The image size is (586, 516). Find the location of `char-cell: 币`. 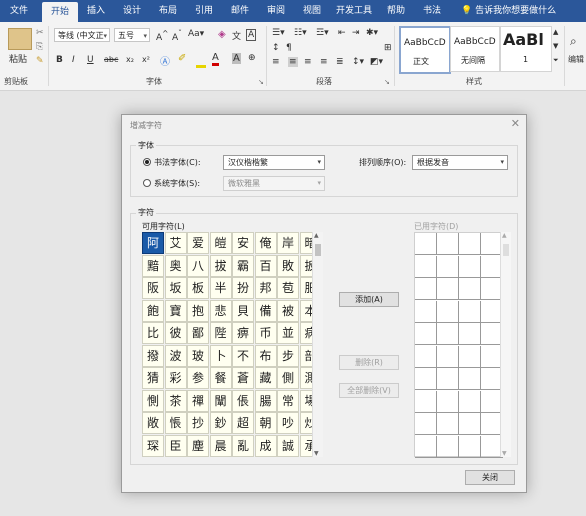

char-cell: 币 is located at coordinates (265, 333).